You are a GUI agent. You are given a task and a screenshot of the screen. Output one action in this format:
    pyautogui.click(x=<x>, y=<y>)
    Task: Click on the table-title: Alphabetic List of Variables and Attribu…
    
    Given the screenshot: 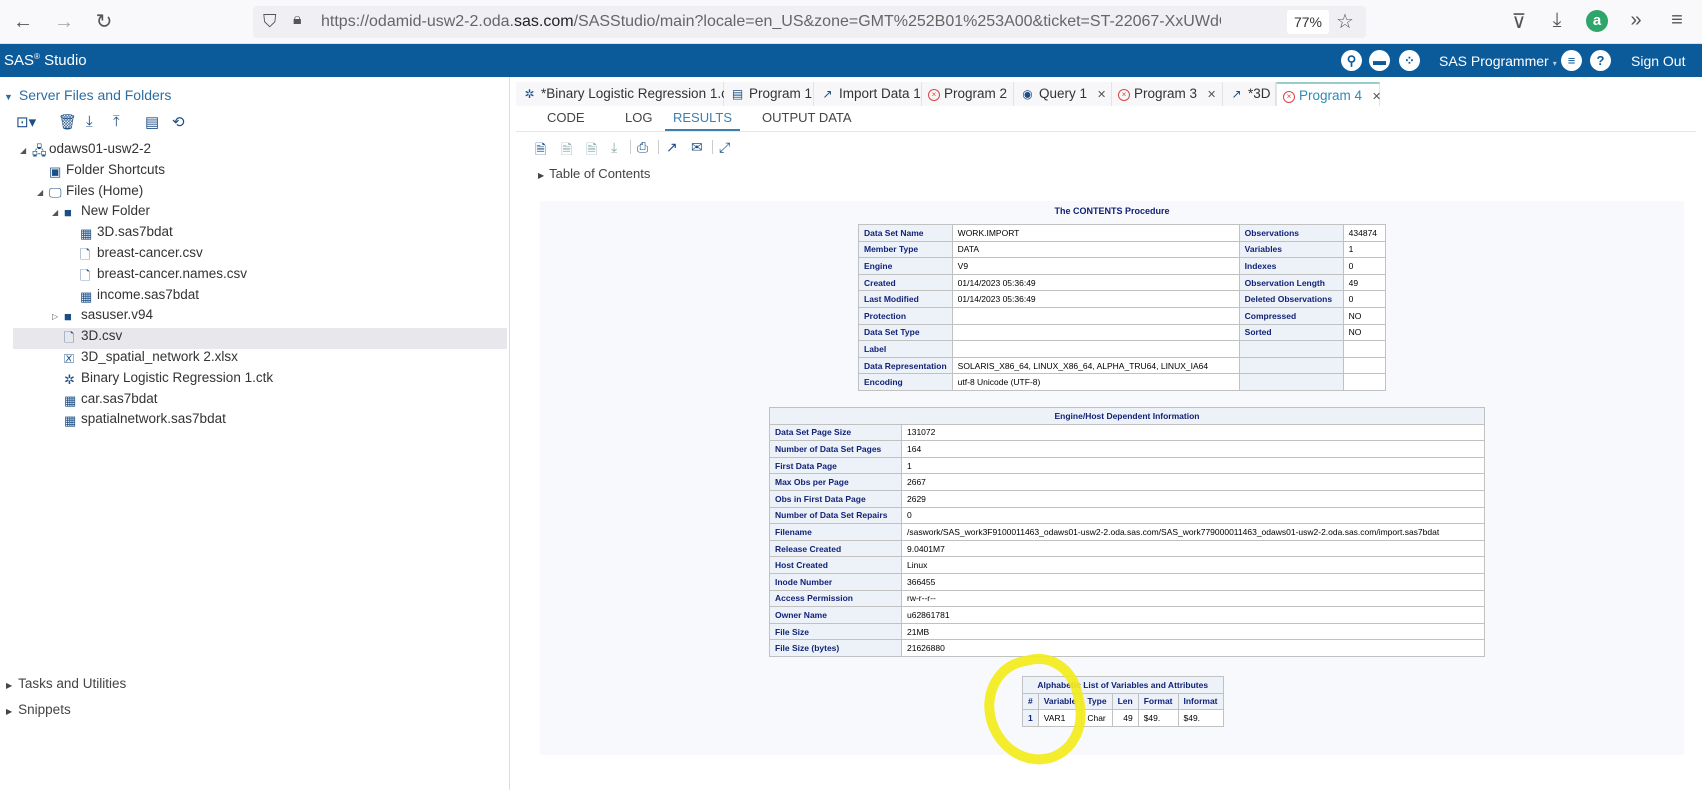 What is the action you would take?
    pyautogui.click(x=1123, y=685)
    